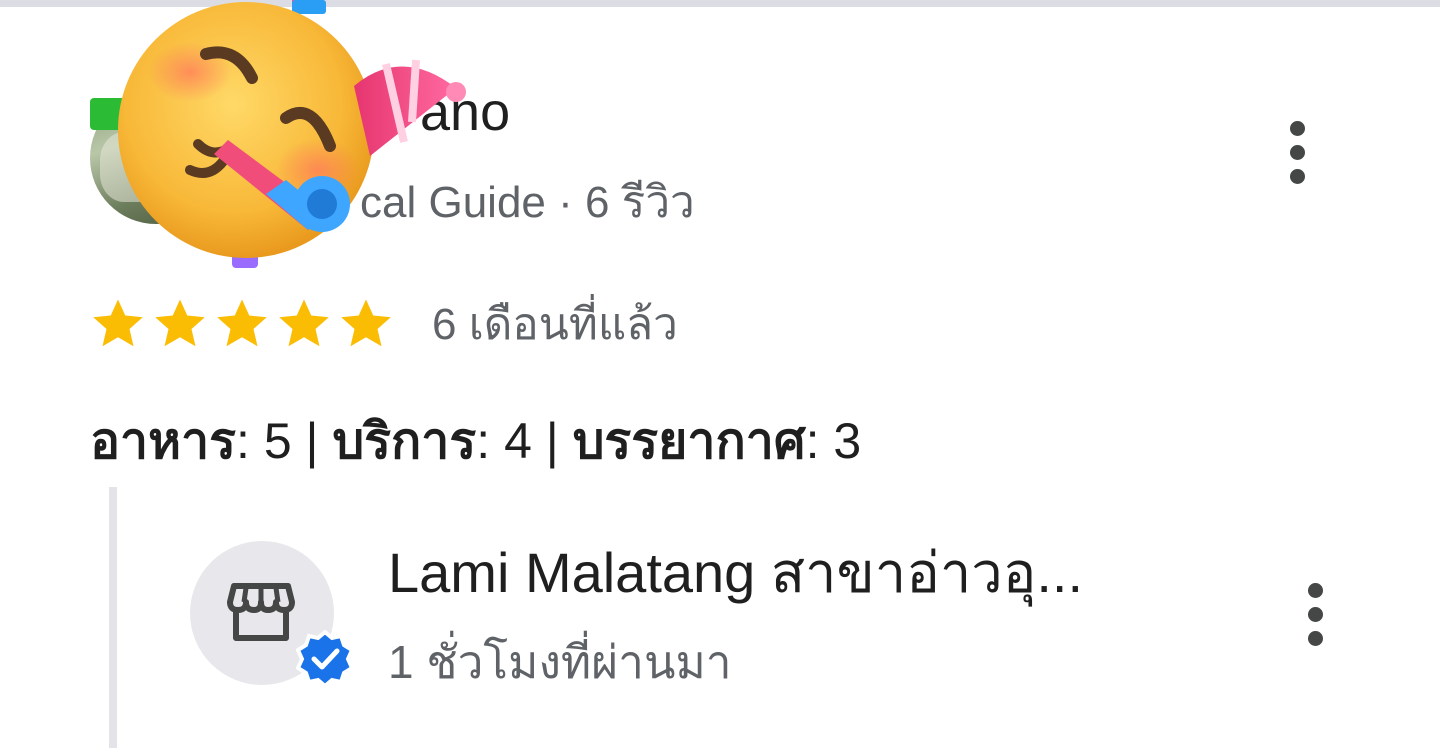 Image resolution: width=1440 pixels, height=748 pixels. What do you see at coordinates (278, 134) in the screenshot?
I see `party-face-emoji` at bounding box center [278, 134].